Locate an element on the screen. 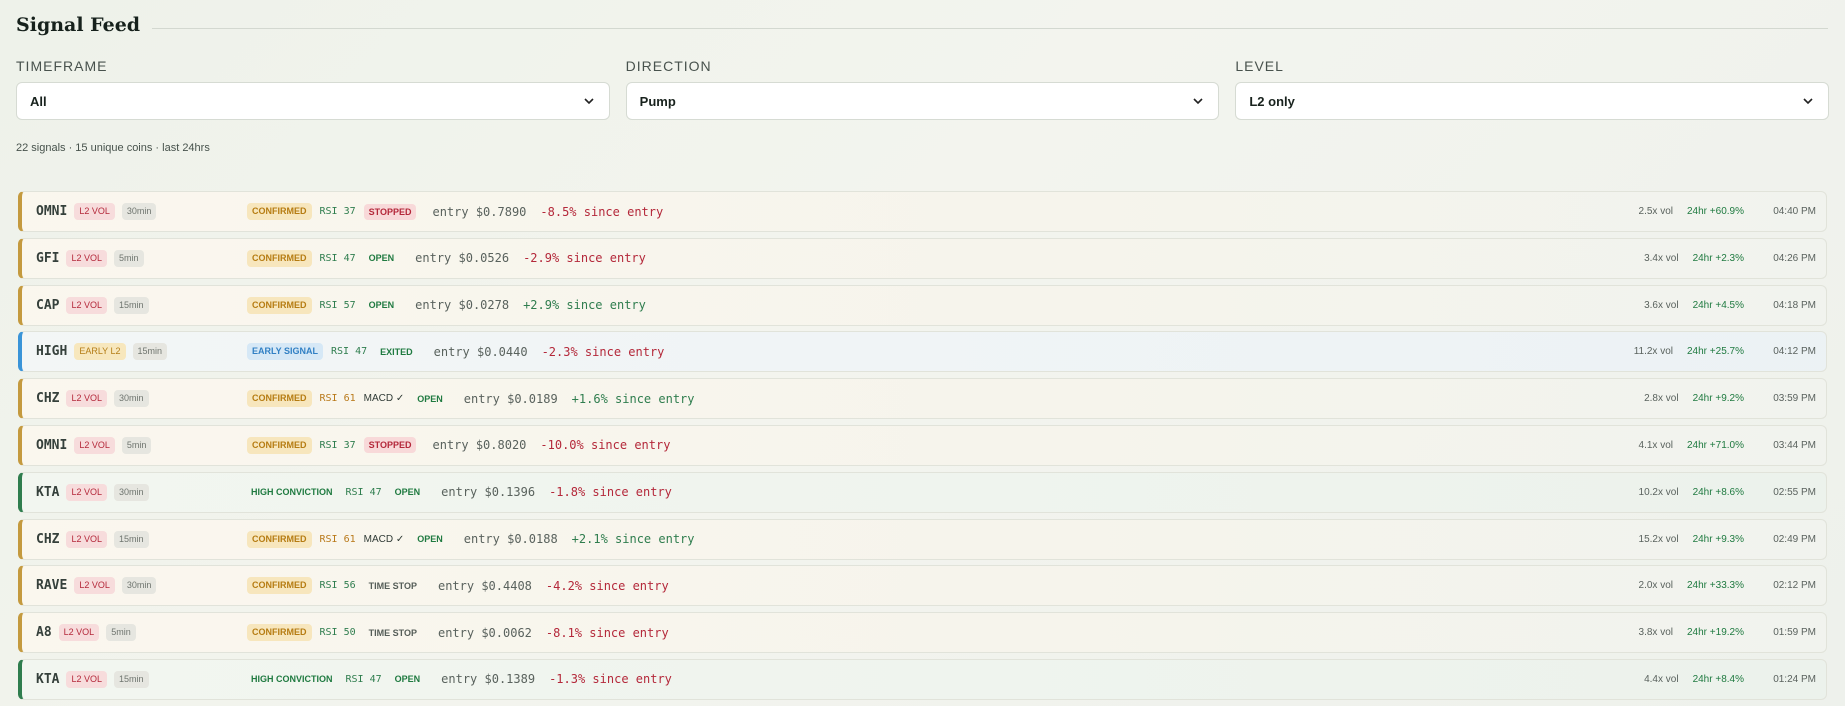  change-24h: 24hr +9.2% is located at coordinates (1718, 399).